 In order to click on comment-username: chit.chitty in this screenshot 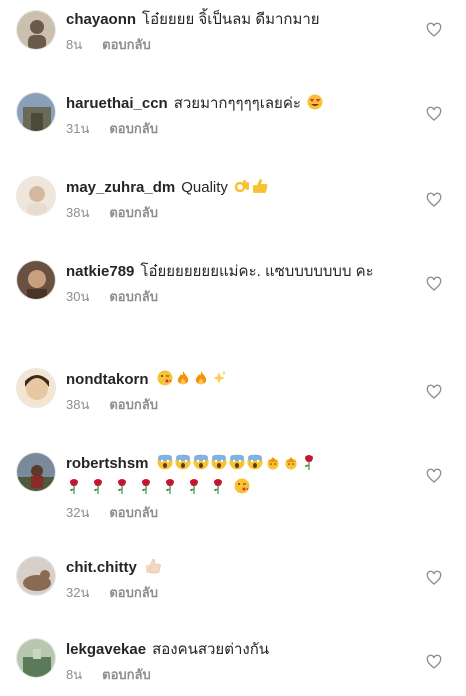, I will do `click(101, 567)`.